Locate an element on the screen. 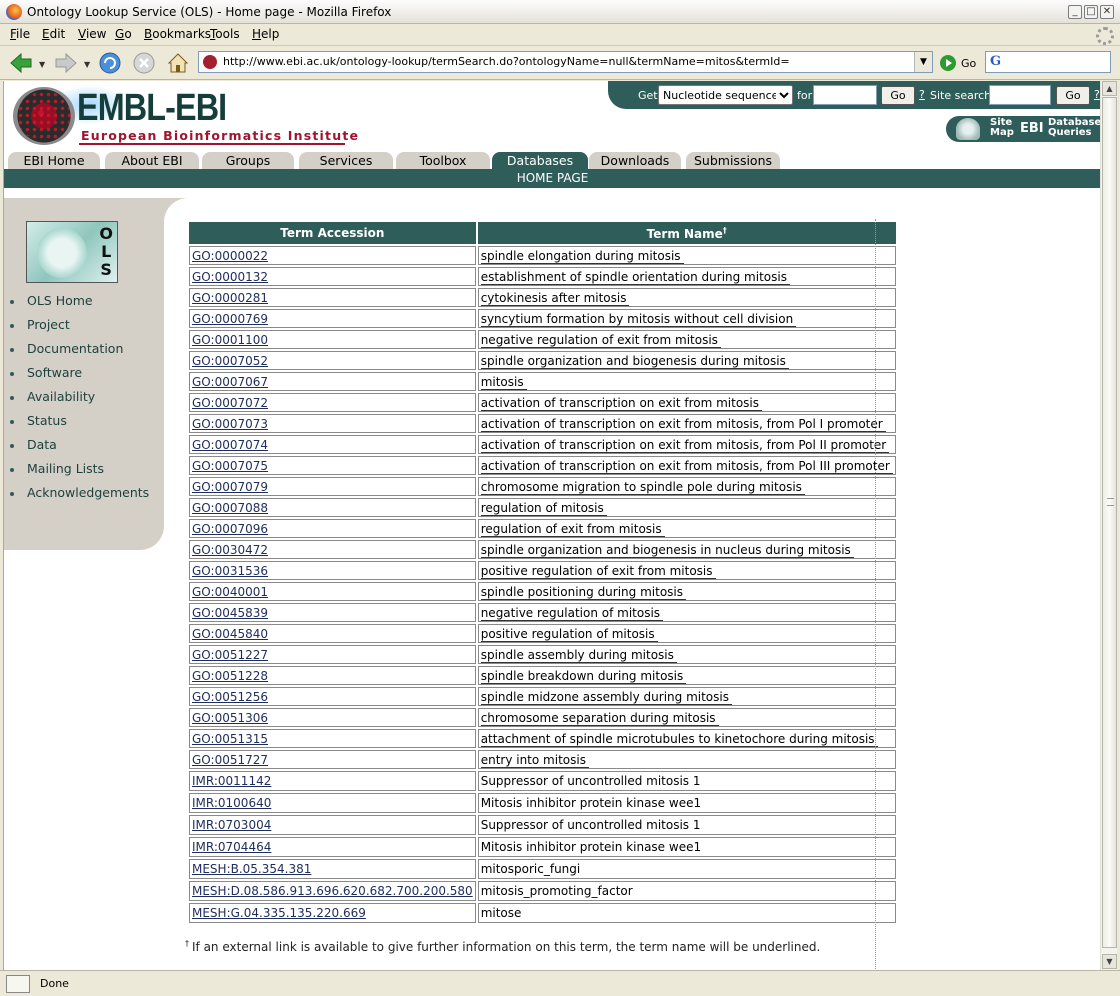 Image resolution: width=1120 pixels, height=996 pixels. term-name-link: negative regulation of mitosis is located at coordinates (572, 613).